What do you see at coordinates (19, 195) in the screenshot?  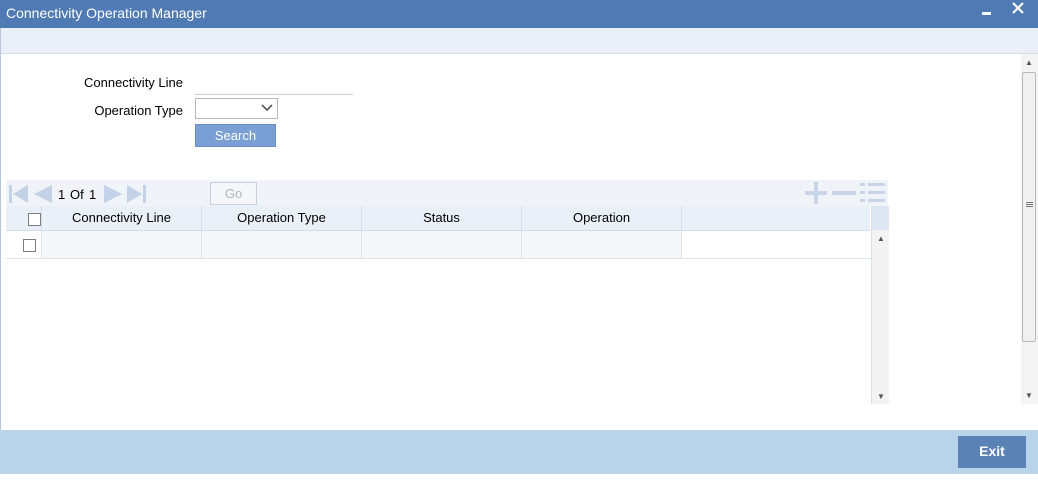 I see `first-page-icon` at bounding box center [19, 195].